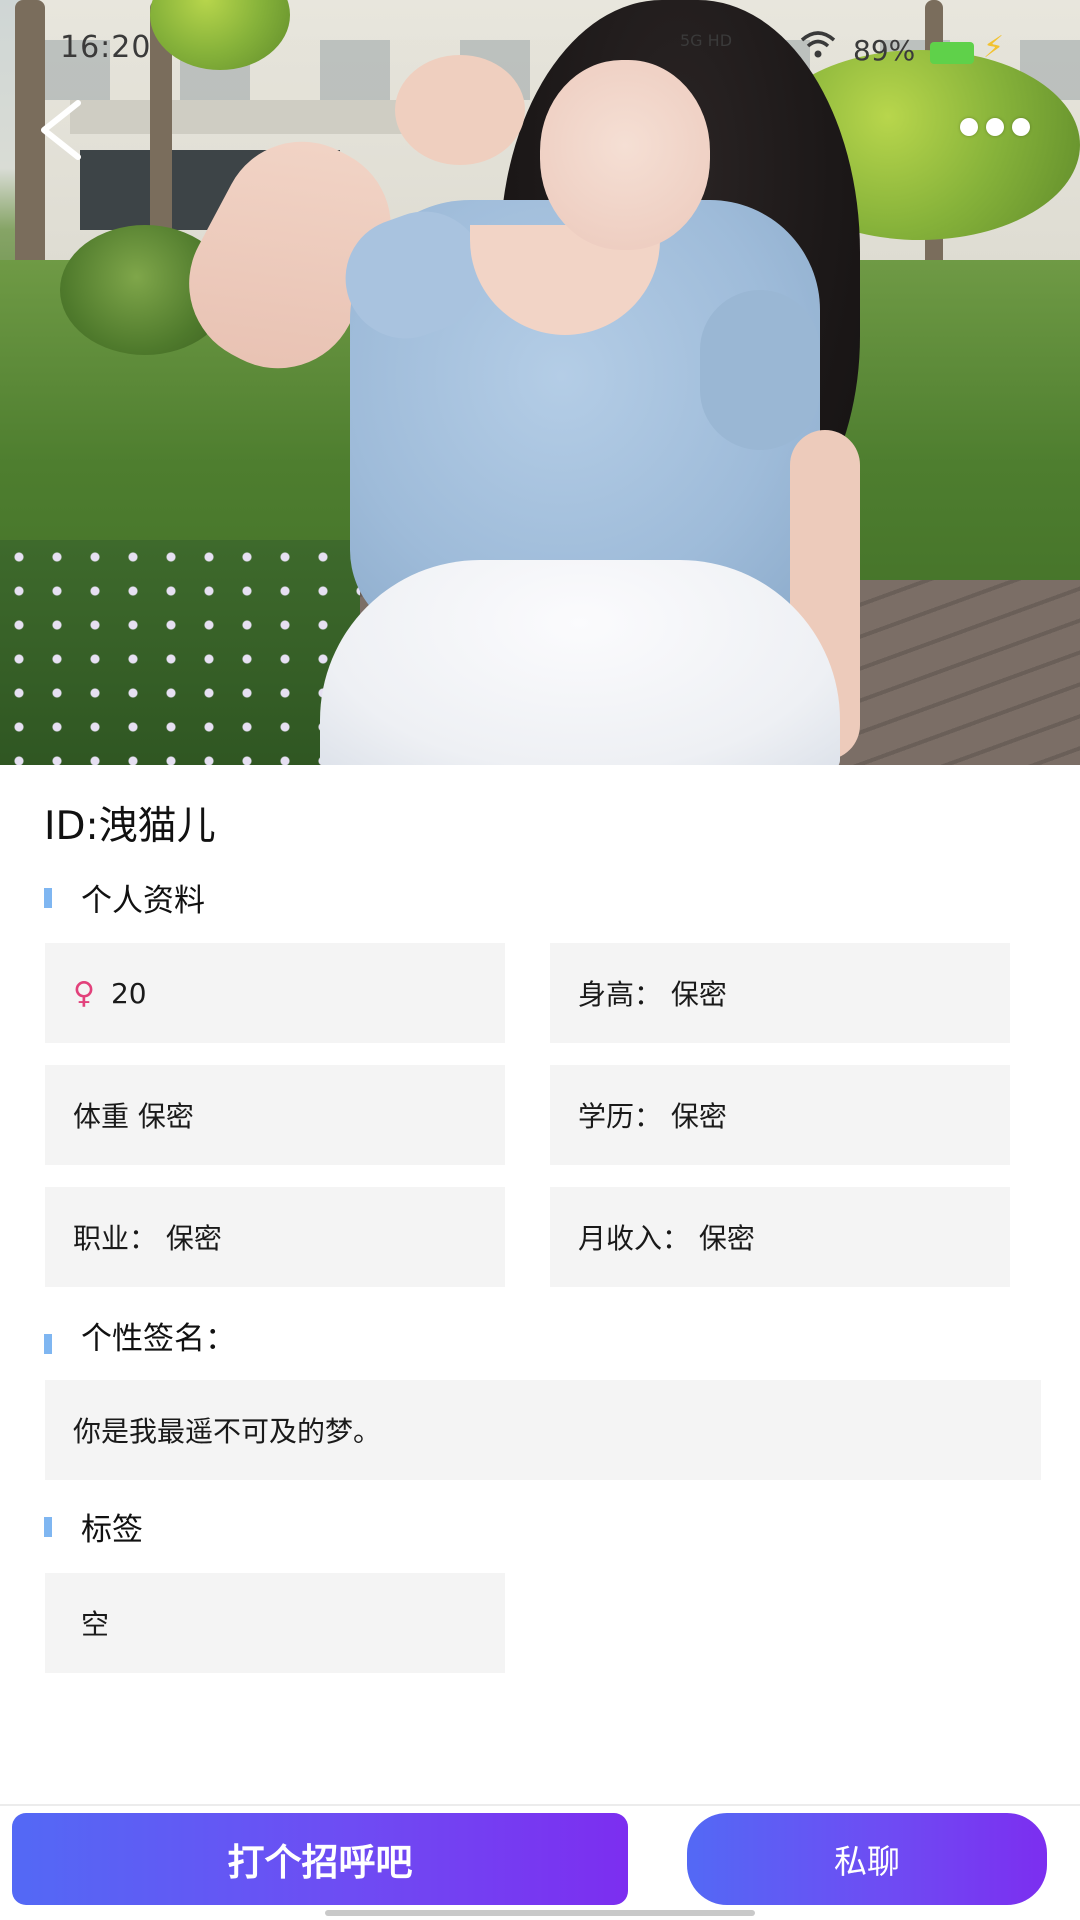 The height and width of the screenshot is (1920, 1080). Describe the element at coordinates (884, 50) in the screenshot. I see `battery-percent: 89%` at that location.